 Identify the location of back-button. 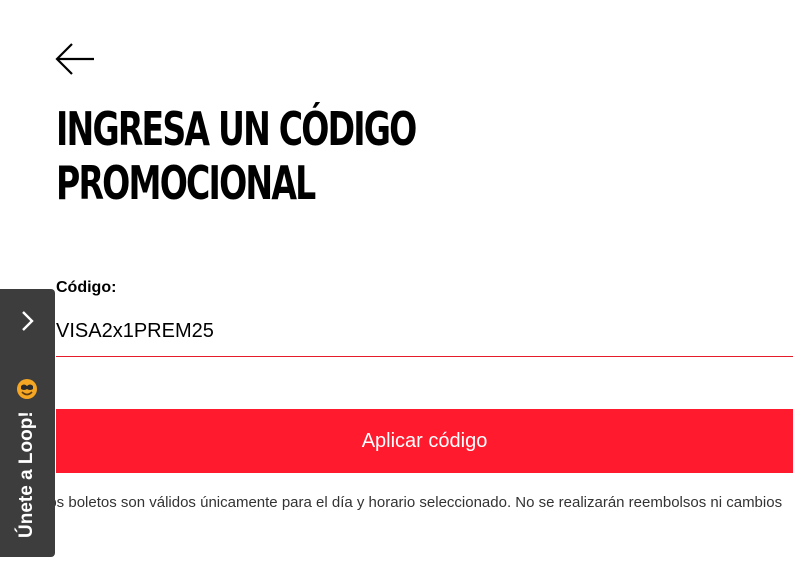
(75, 59).